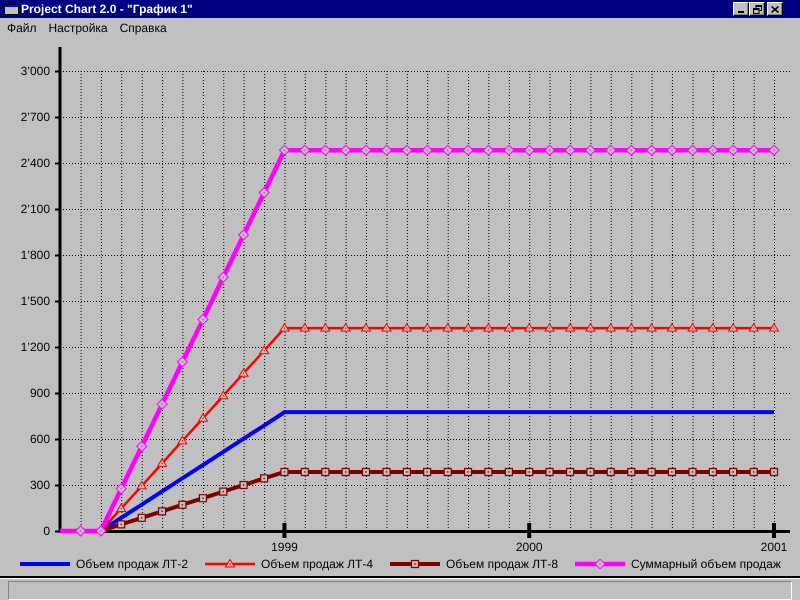 This screenshot has width=800, height=600. What do you see at coordinates (35, 347) in the screenshot?
I see `y-tick-label: 1’200` at bounding box center [35, 347].